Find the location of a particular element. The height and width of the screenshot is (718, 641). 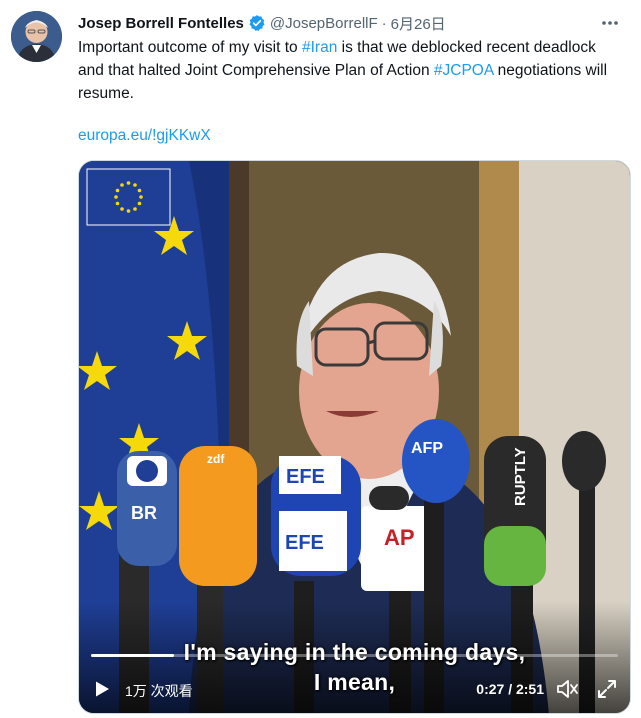

tweet-text-part: Important outcome of my visit to is located at coordinates (190, 47).